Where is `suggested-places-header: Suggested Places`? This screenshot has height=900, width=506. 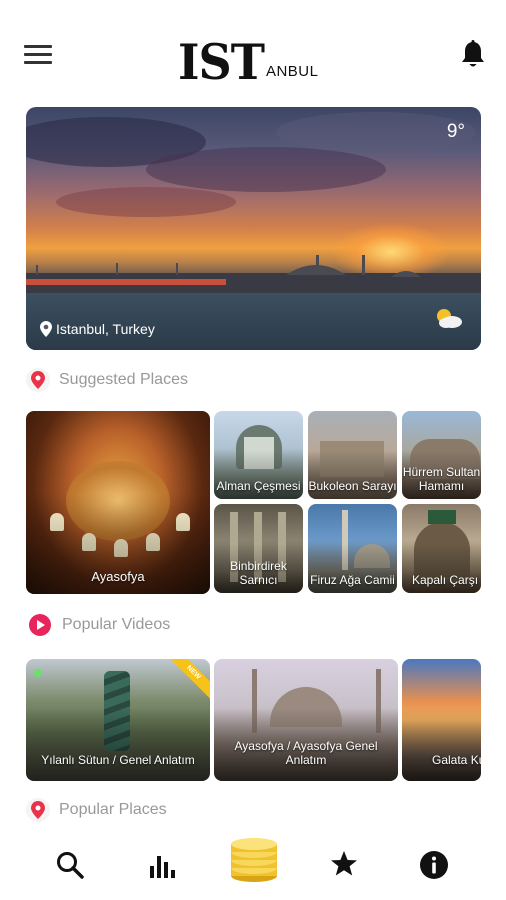
suggested-places-header: Suggested Places is located at coordinates (107, 380).